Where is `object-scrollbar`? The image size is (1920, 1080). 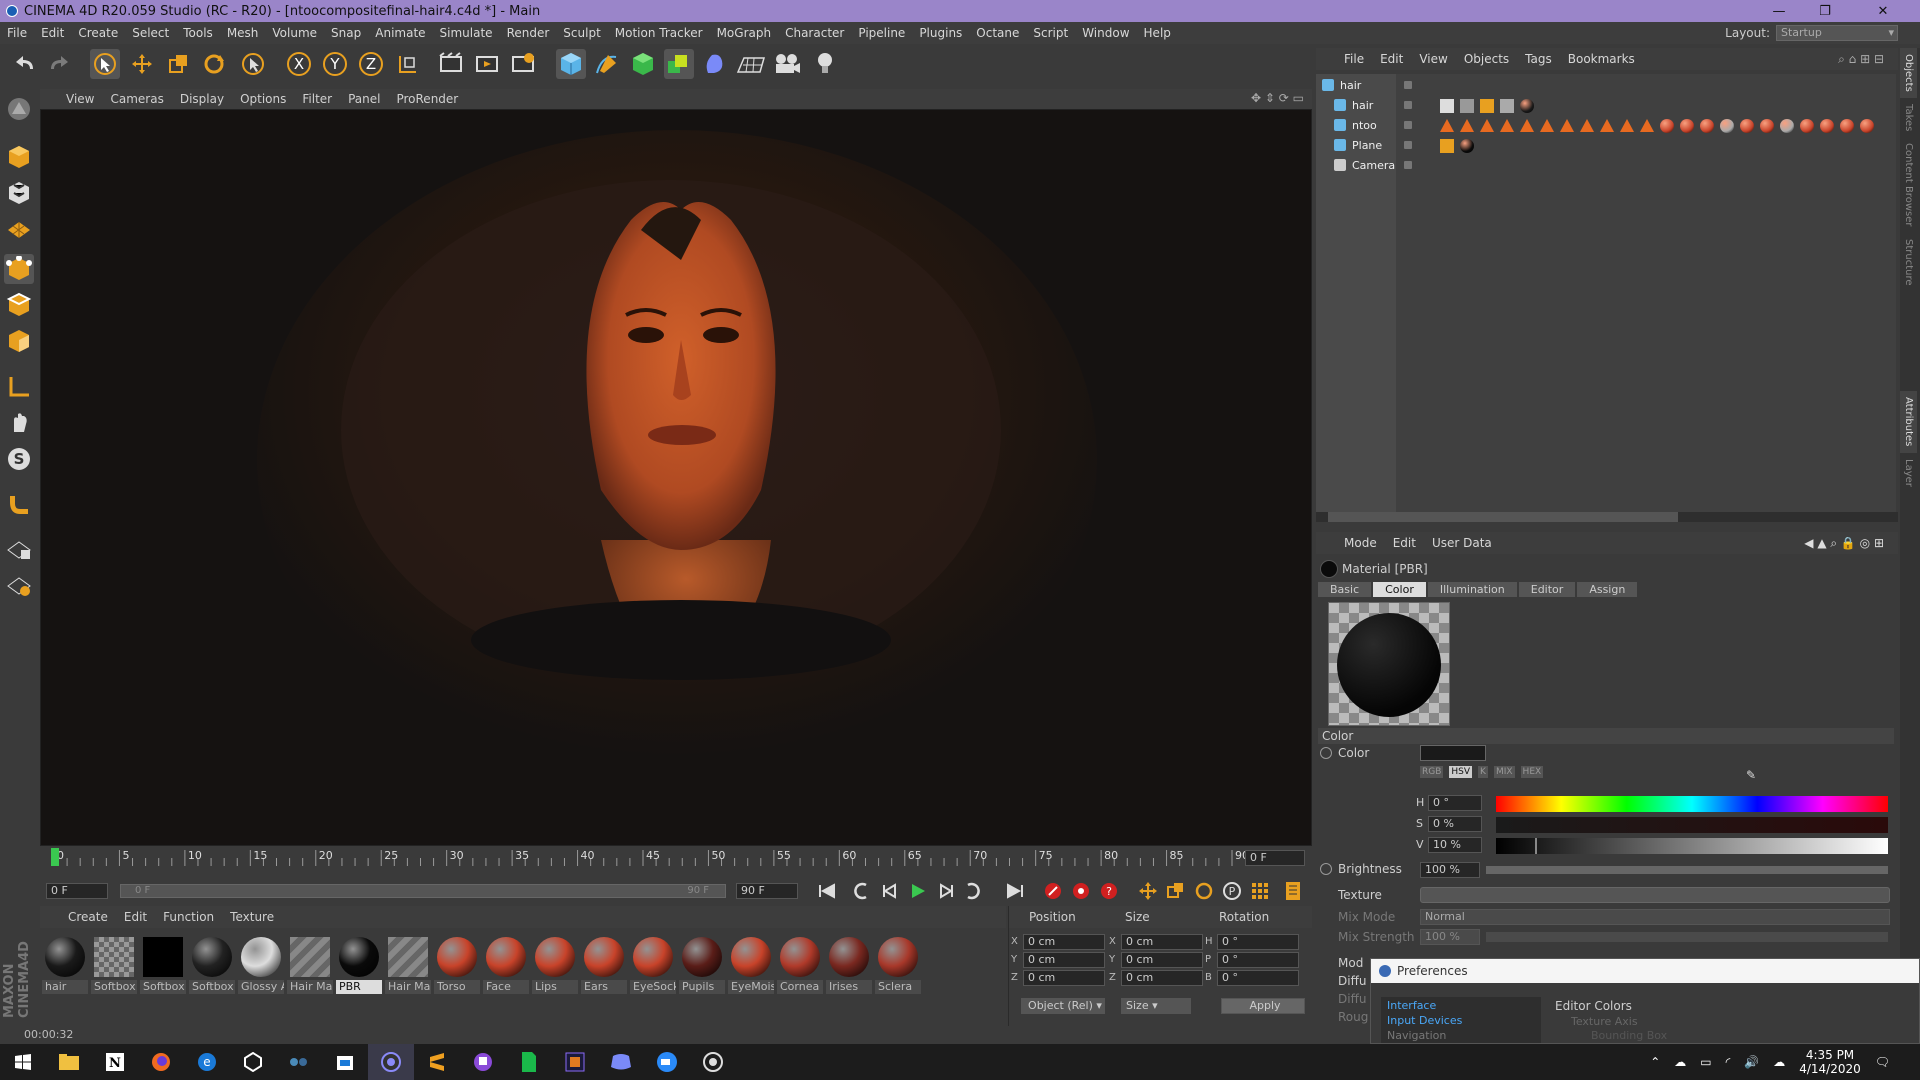
object-scrollbar is located at coordinates (1607, 517).